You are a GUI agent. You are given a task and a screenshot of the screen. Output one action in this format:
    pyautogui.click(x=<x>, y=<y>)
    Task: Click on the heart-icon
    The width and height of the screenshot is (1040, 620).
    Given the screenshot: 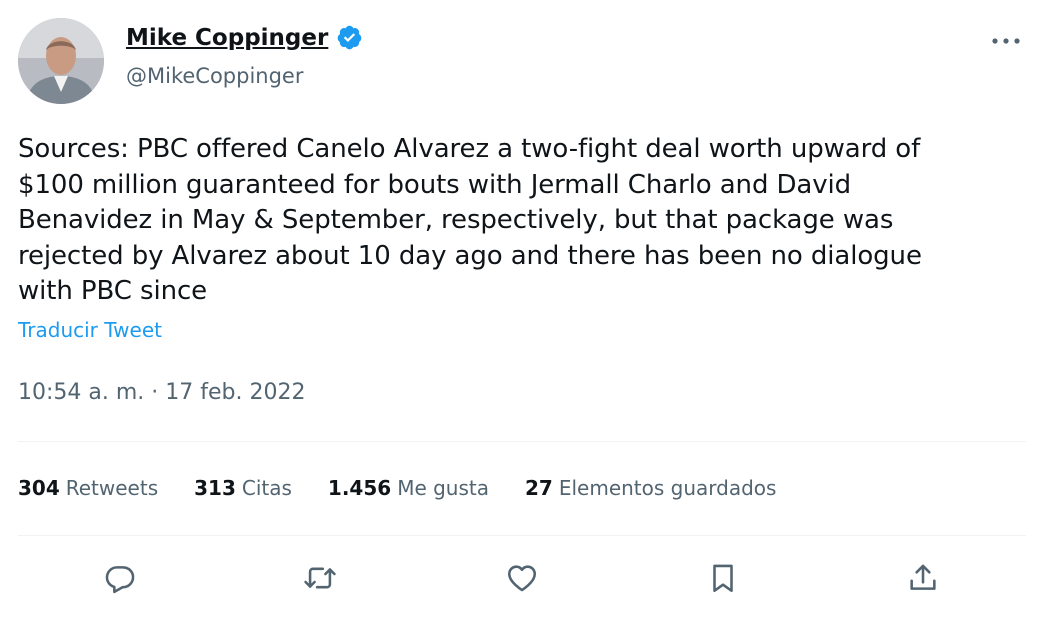 What is the action you would take?
    pyautogui.click(x=522, y=578)
    